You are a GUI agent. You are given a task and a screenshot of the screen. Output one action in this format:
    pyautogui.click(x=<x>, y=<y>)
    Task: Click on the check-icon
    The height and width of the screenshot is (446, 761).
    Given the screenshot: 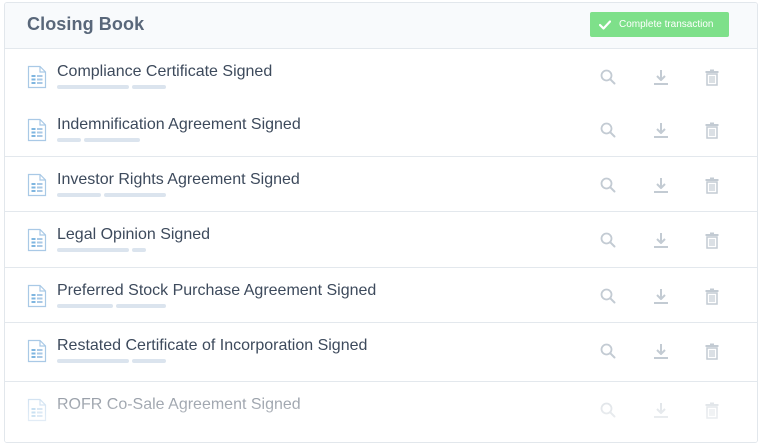 What is the action you would take?
    pyautogui.click(x=605, y=24)
    